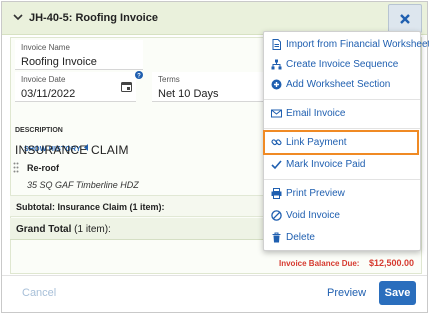  Describe the element at coordinates (72, 150) in the screenshot. I see `section-title: INSURANCE CLAIM` at that location.